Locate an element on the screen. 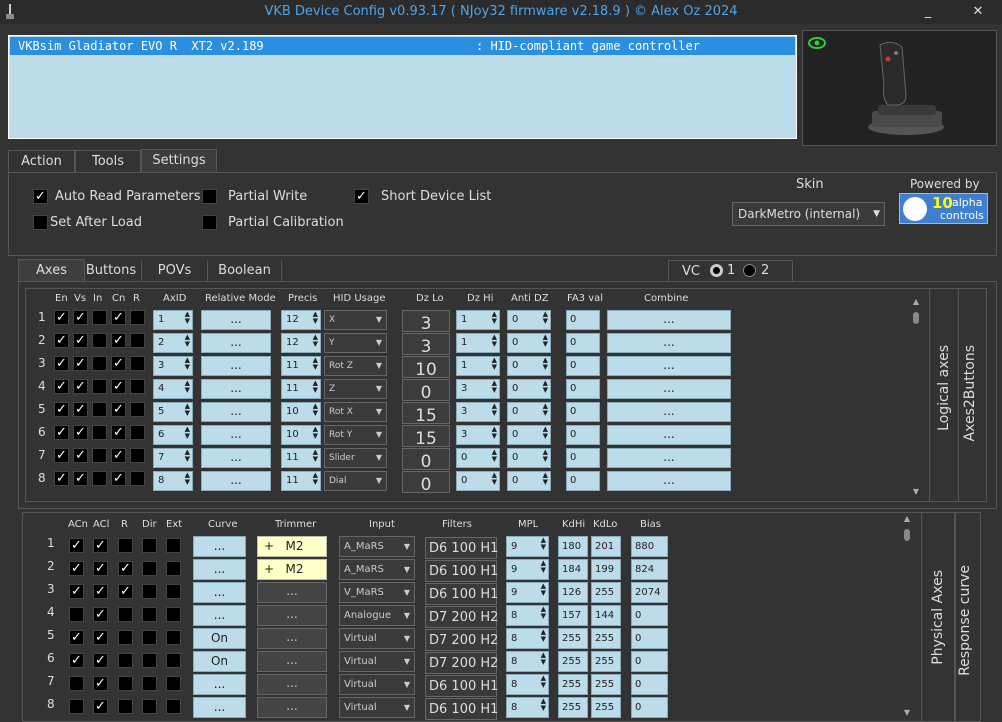 This screenshot has width=1002, height=722. kdhi-value: 157 is located at coordinates (573, 615).